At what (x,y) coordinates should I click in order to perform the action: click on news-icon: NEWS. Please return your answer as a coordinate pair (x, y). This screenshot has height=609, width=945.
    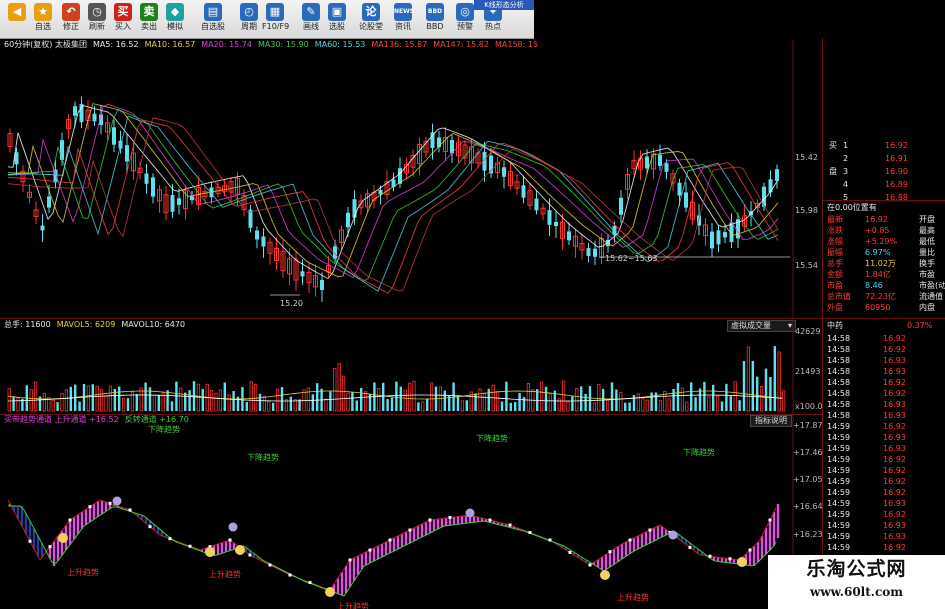
    Looking at the image, I should click on (404, 12).